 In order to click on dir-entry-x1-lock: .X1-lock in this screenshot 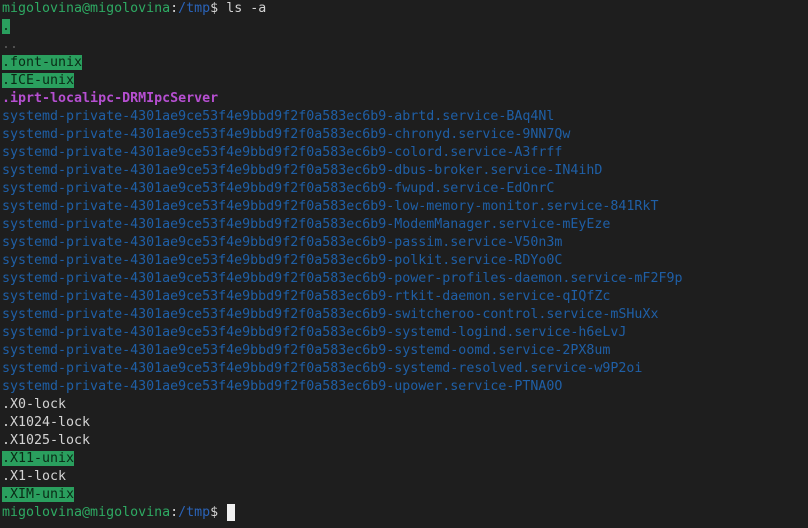, I will do `click(34, 476)`.